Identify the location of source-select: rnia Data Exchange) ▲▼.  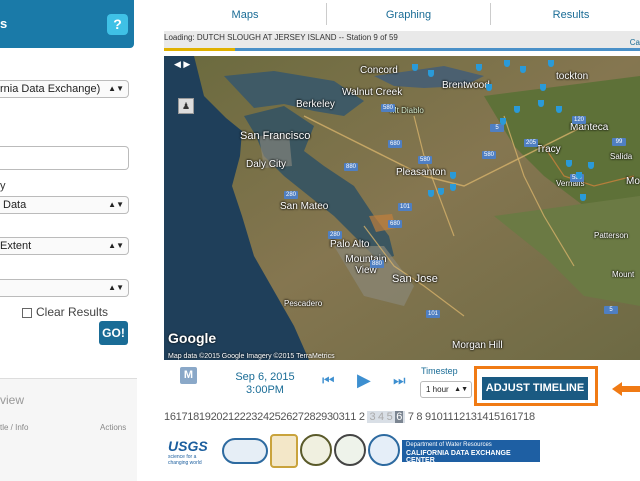
(64, 89).